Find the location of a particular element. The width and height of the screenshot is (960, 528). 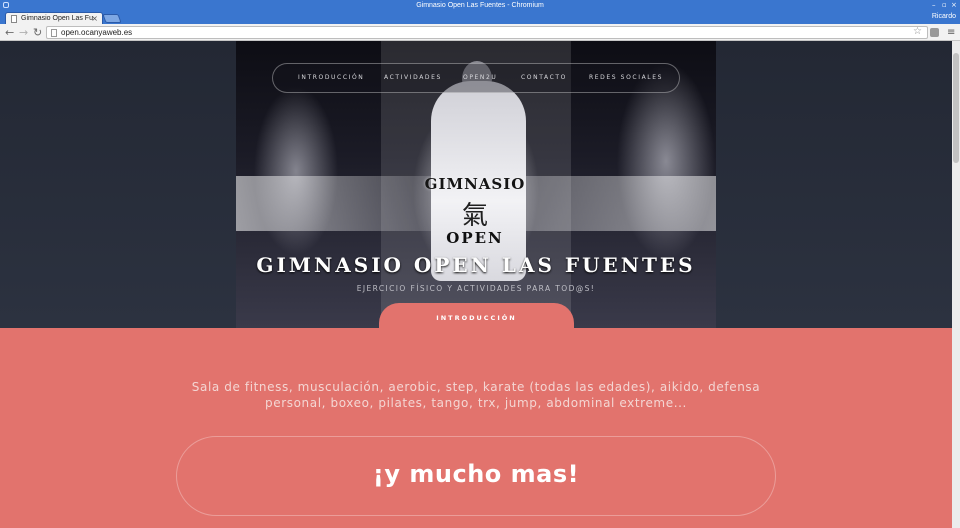

logo-line2: OPEN is located at coordinates (475, 238).